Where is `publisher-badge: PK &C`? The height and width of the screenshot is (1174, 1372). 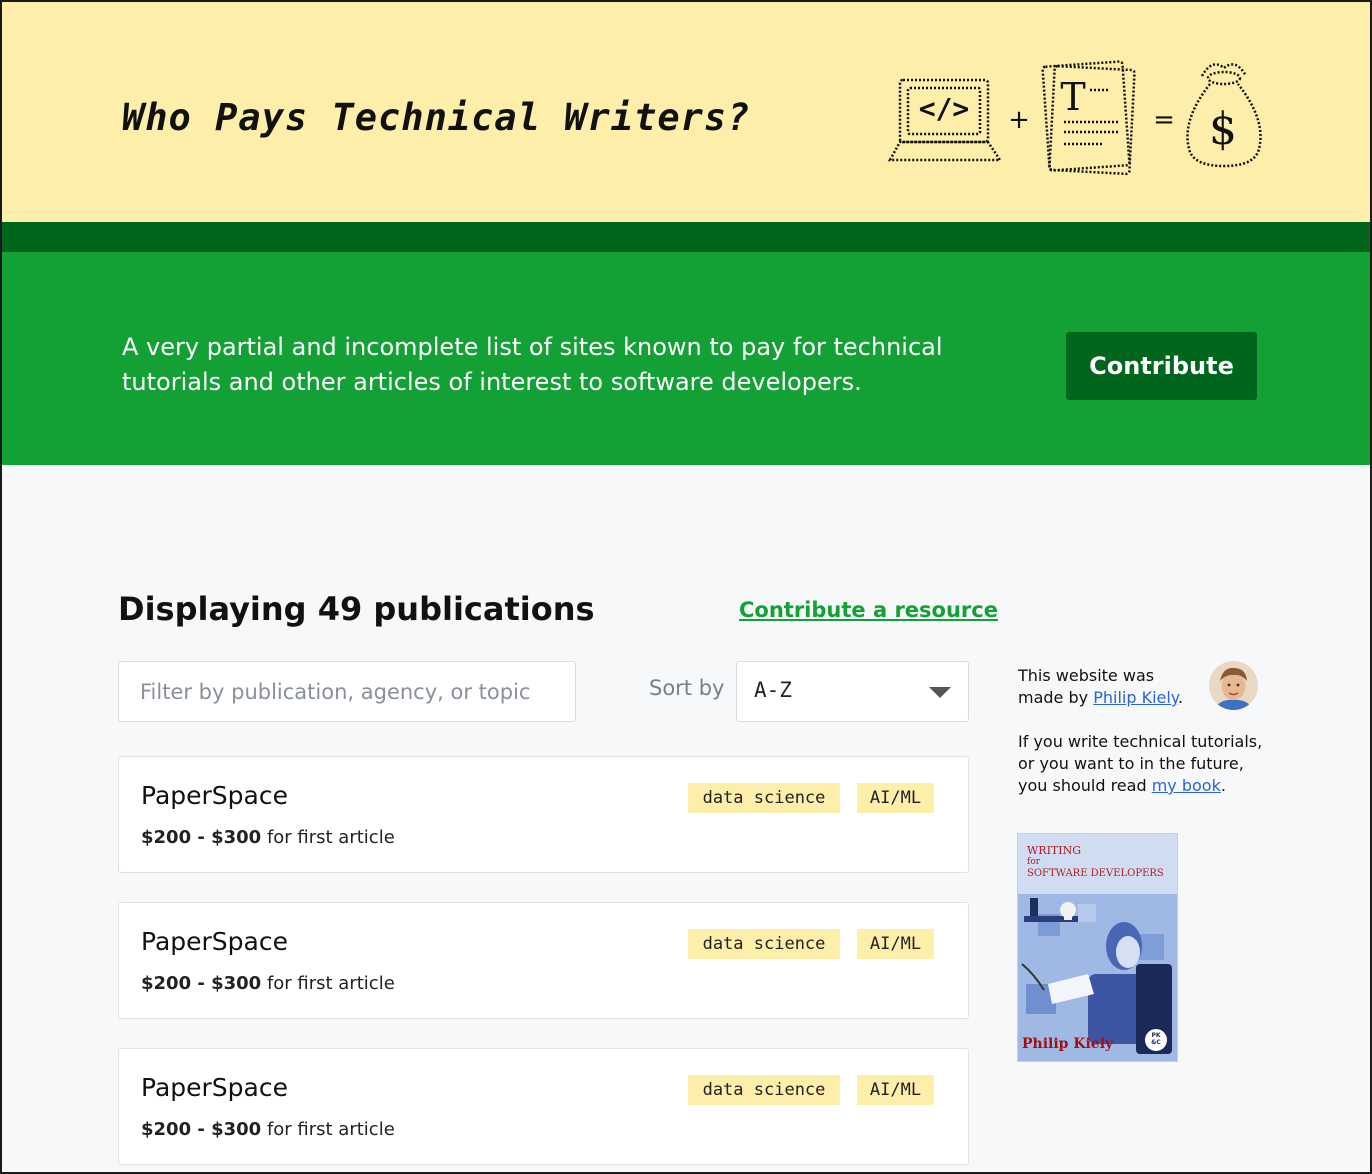
publisher-badge: PK &C is located at coordinates (1156, 1039).